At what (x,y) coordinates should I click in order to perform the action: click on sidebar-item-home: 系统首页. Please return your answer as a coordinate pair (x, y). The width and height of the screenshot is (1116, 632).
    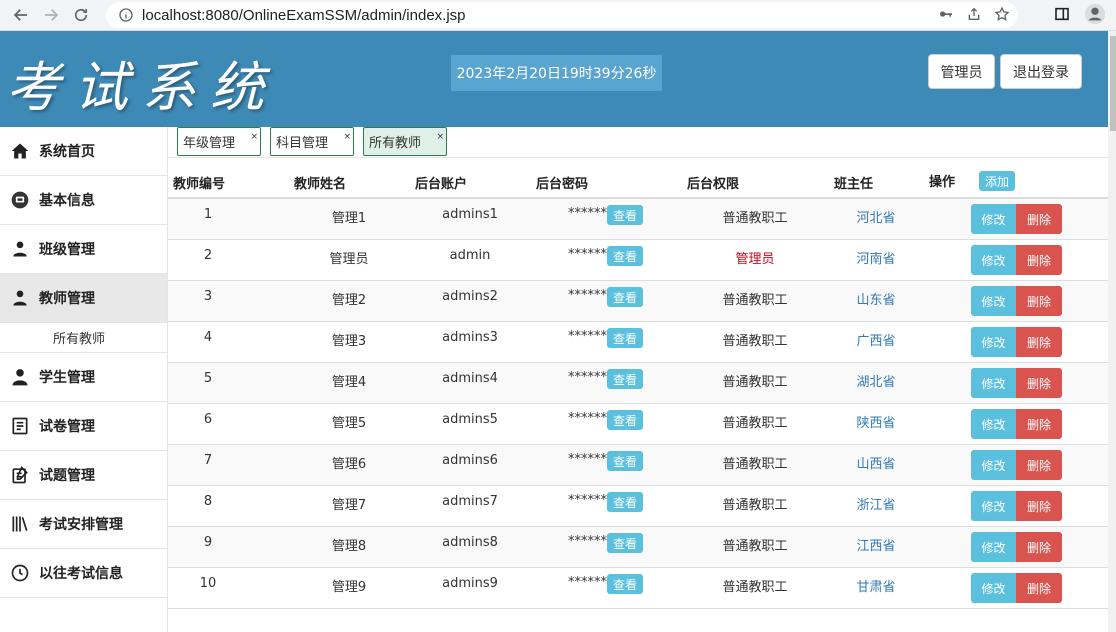
    Looking at the image, I should click on (83, 151).